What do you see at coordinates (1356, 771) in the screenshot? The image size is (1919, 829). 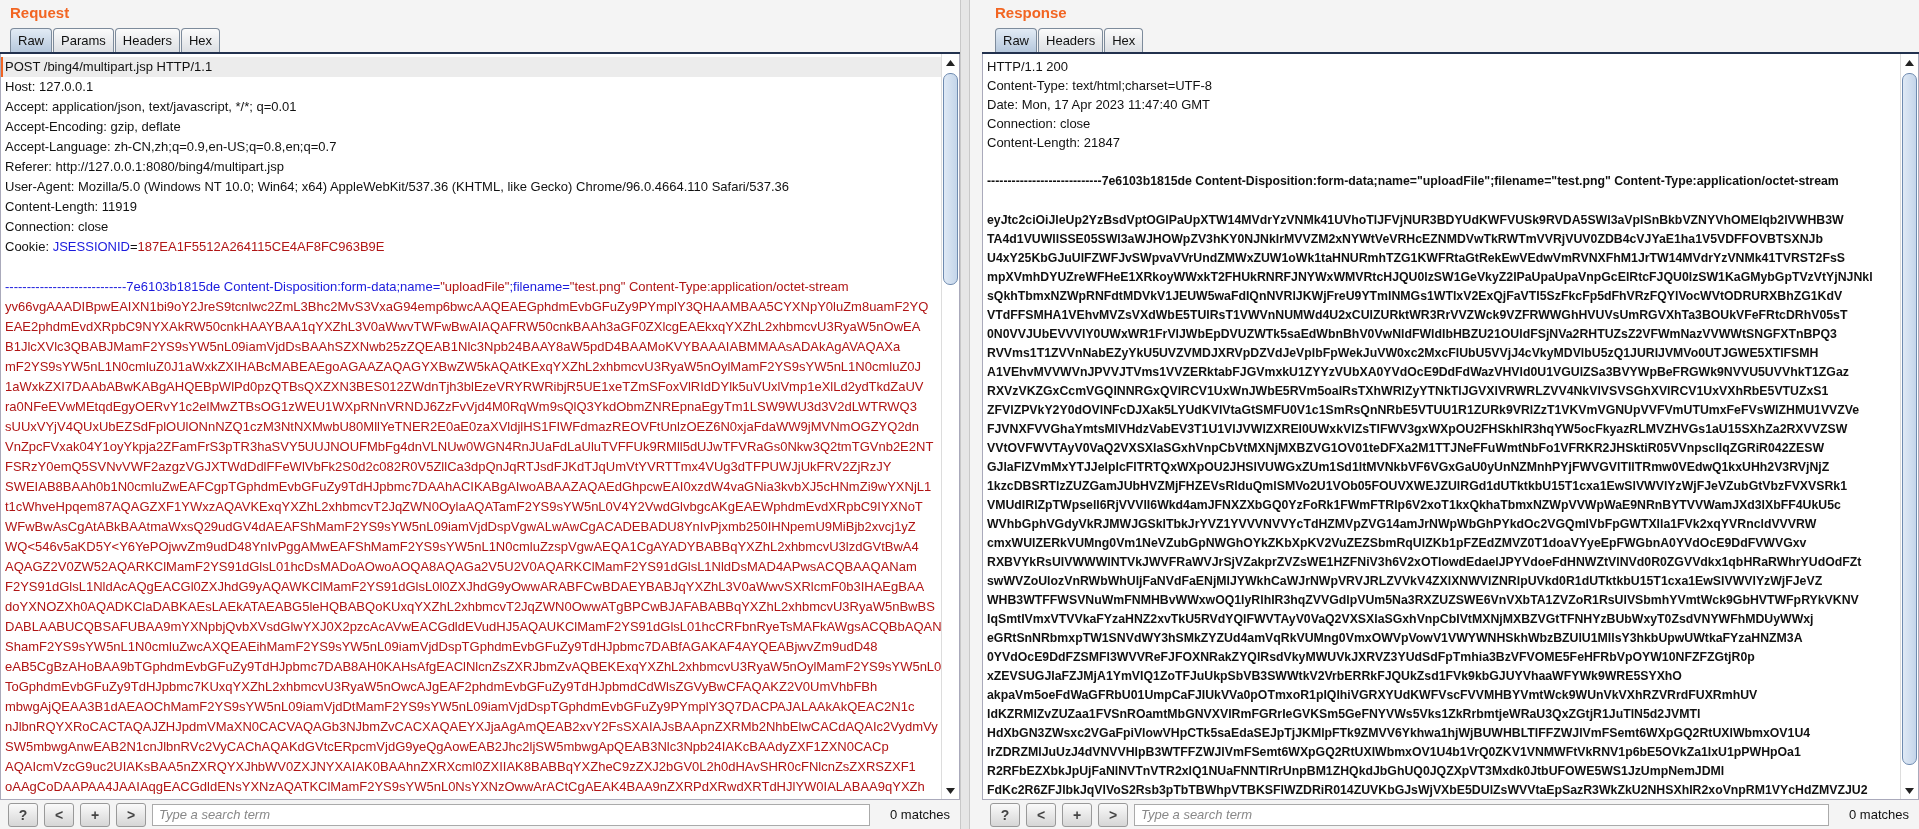 I see `body-line: R2RFbEZXbkJpUjFaNlNVTnVTR2xlQ1NUaFNNTlRrUnpBM1ZHQkdJbGhUQ0JQZXpVT3Mxdk0JtbUFOWE5WS1JzUmpNemJDMl` at bounding box center [1356, 771].